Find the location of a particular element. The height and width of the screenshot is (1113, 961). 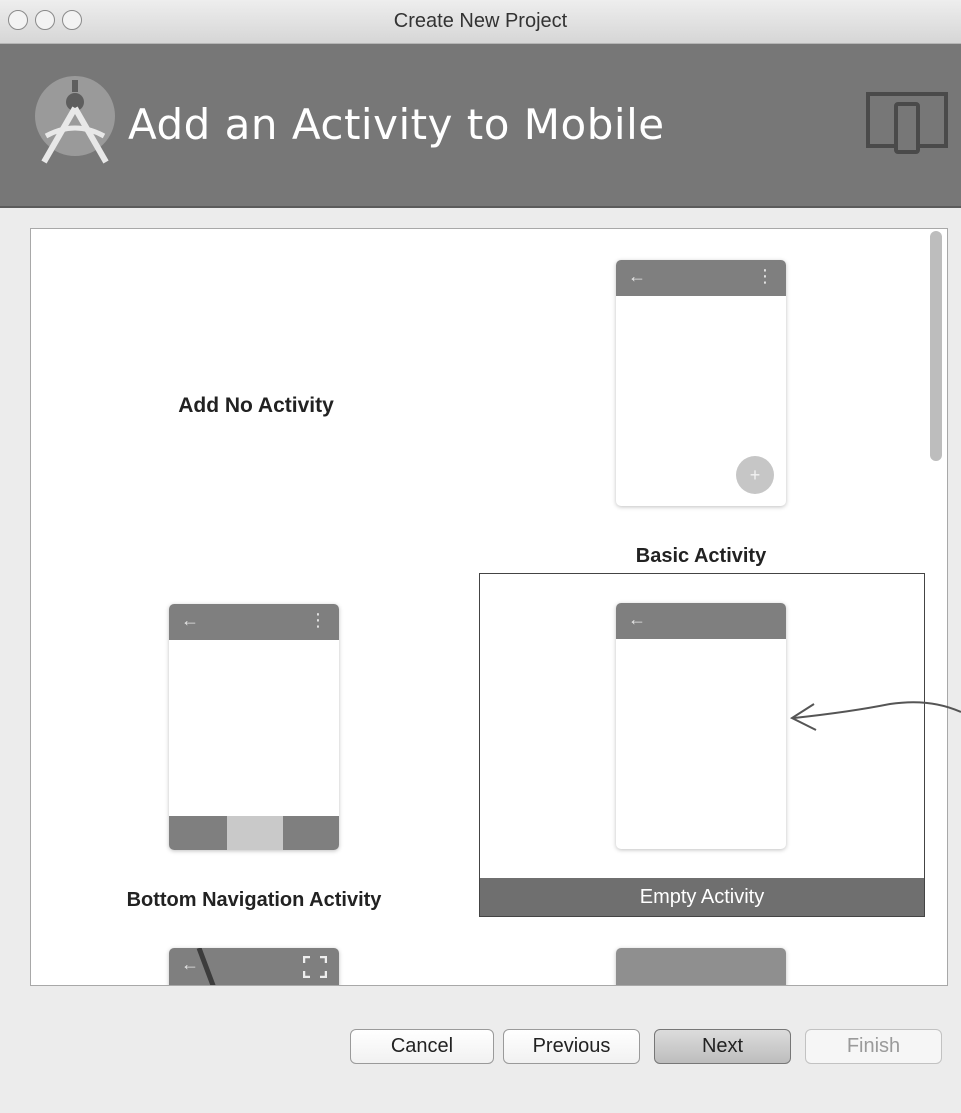

empty-activity-thumbnail: ← is located at coordinates (701, 726).